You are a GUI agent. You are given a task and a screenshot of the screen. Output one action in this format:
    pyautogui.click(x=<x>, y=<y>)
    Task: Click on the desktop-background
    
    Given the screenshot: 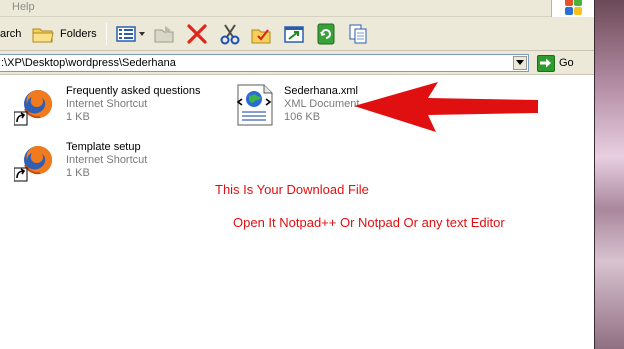 What is the action you would take?
    pyautogui.click(x=609, y=174)
    